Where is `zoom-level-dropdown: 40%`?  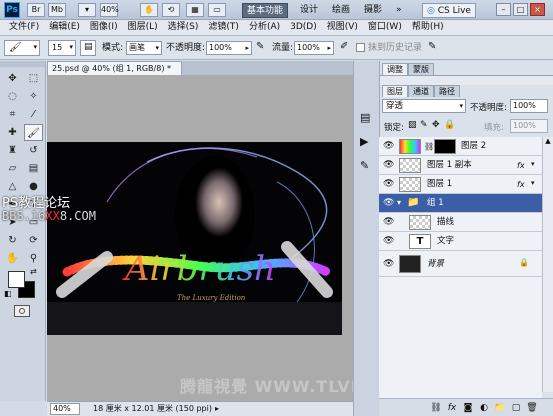
zoom-level-dropdown: 40% is located at coordinates (109, 10).